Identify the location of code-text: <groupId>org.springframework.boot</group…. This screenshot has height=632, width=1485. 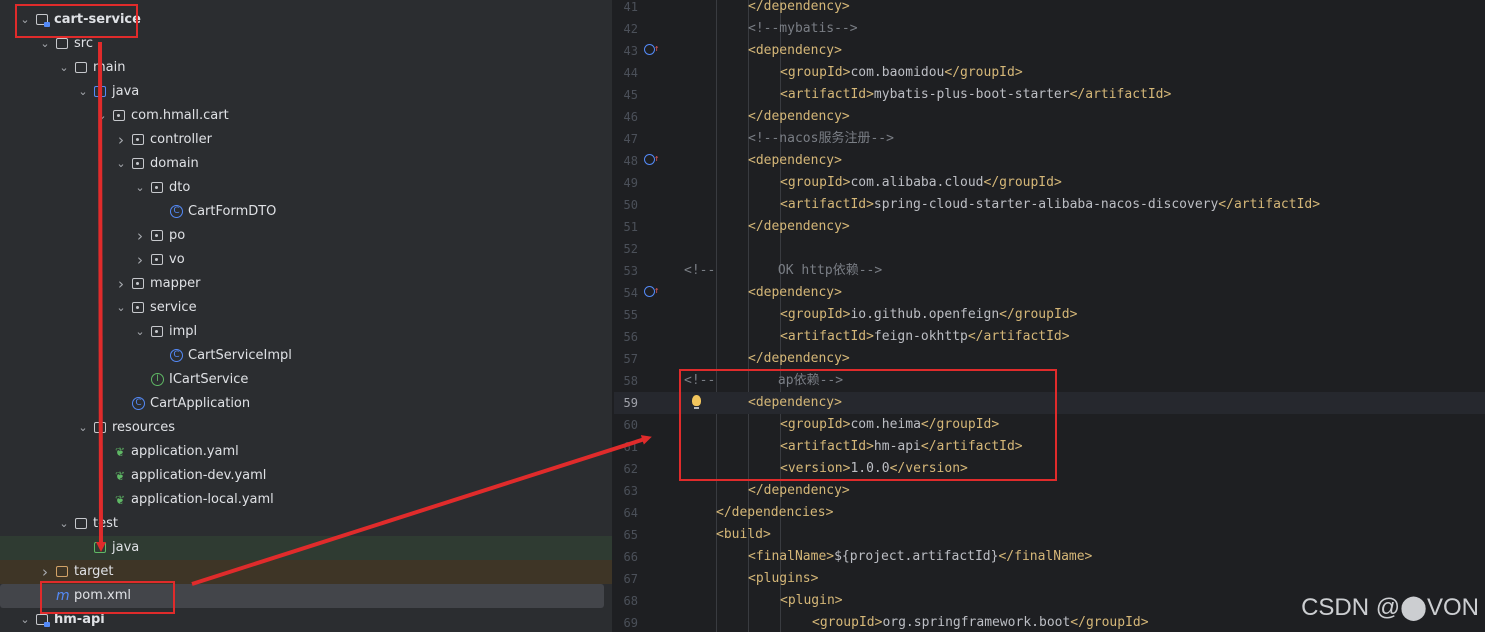
(980, 622).